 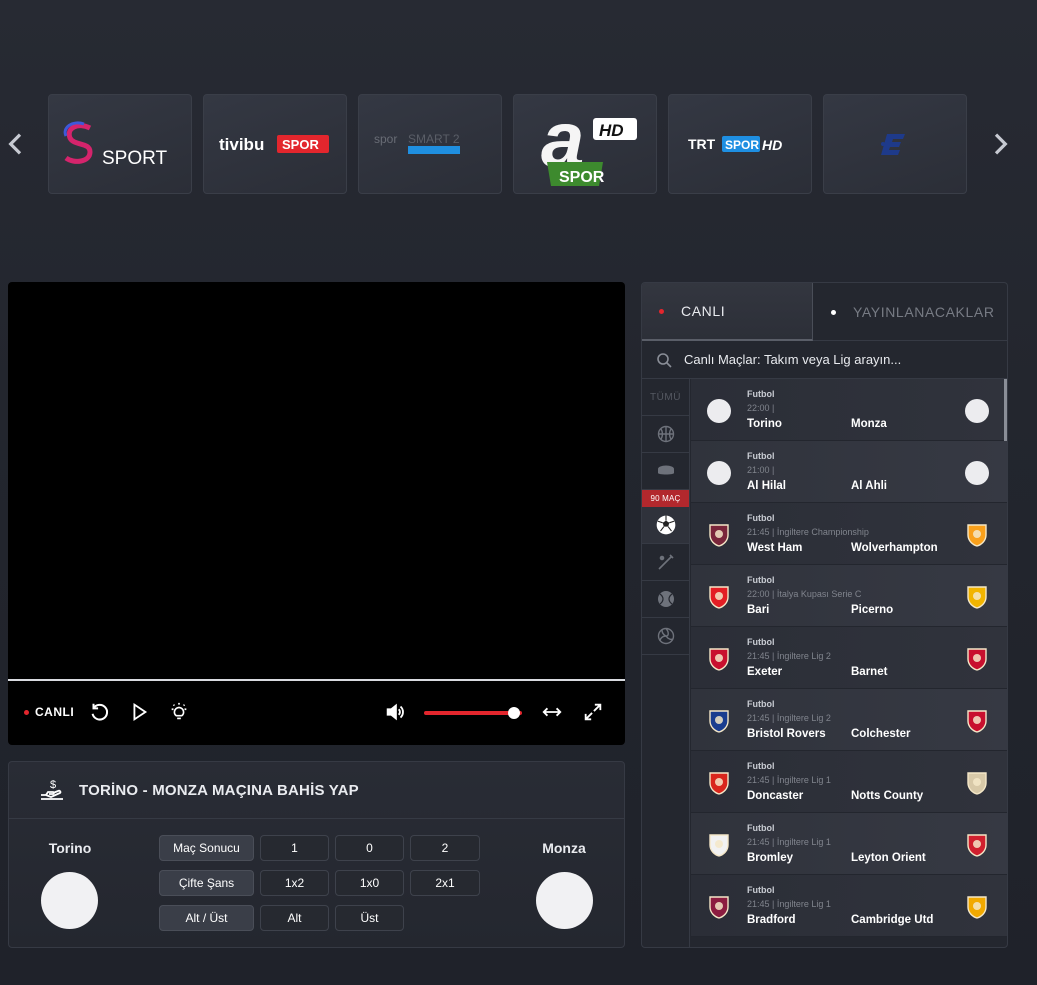 What do you see at coordinates (395, 712) in the screenshot?
I see `volume-button` at bounding box center [395, 712].